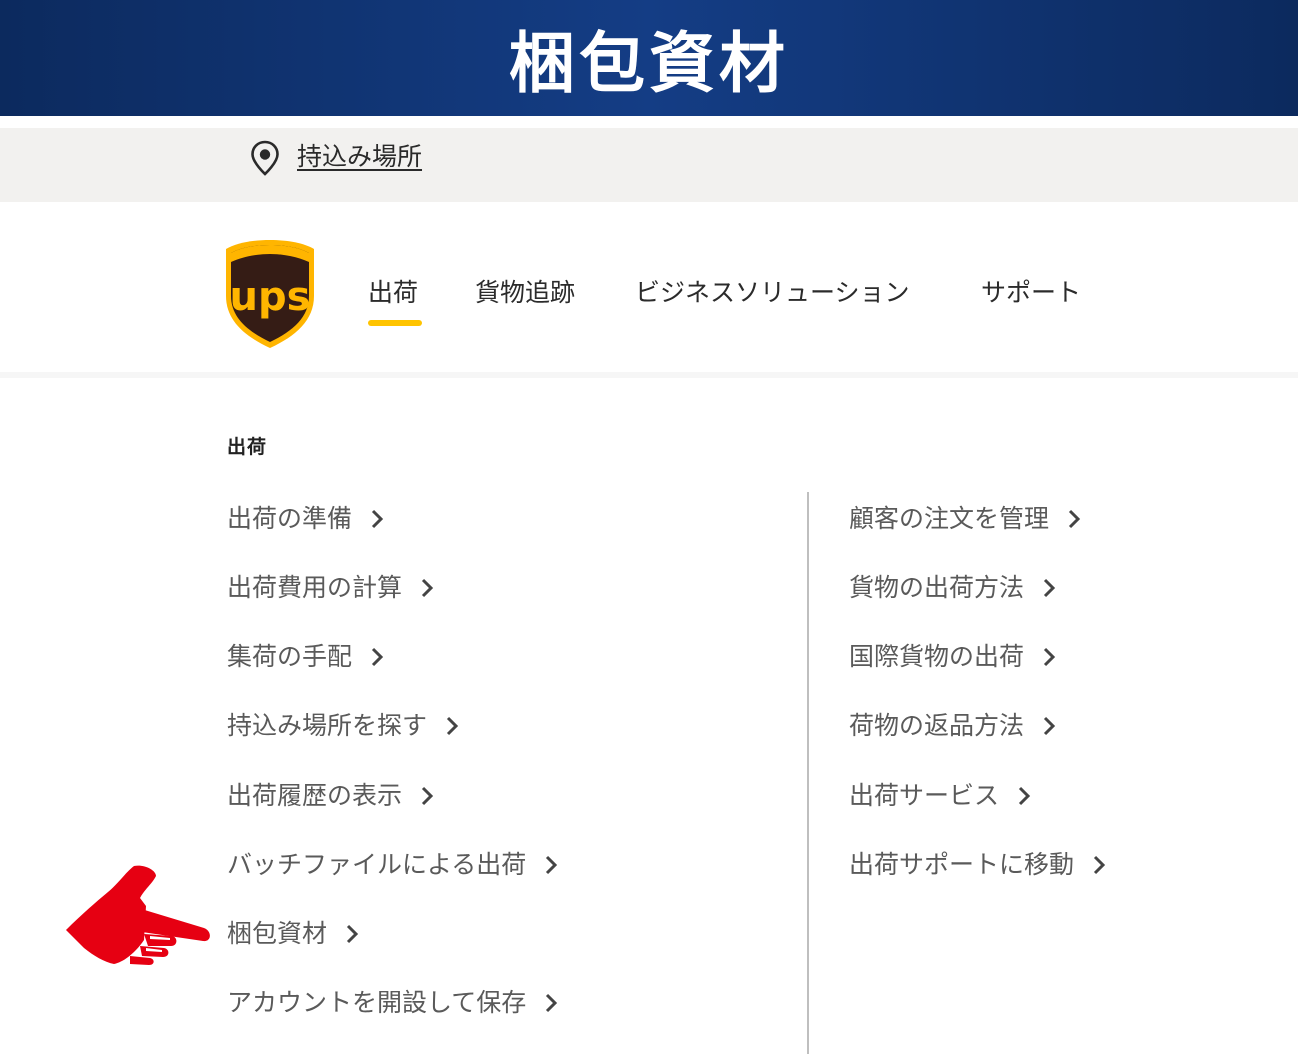  I want to click on menu-item-label: 持込み場所を探す, so click(327, 725).